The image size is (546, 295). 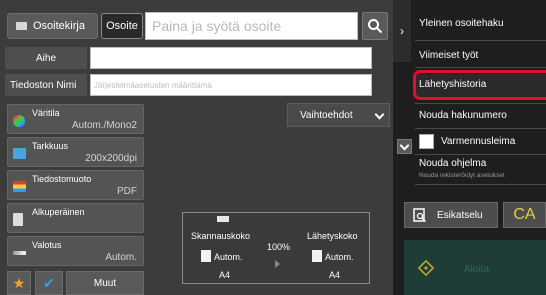 What do you see at coordinates (251, 26) in the screenshot?
I see `address-input: Paina ja syötä osoite` at bounding box center [251, 26].